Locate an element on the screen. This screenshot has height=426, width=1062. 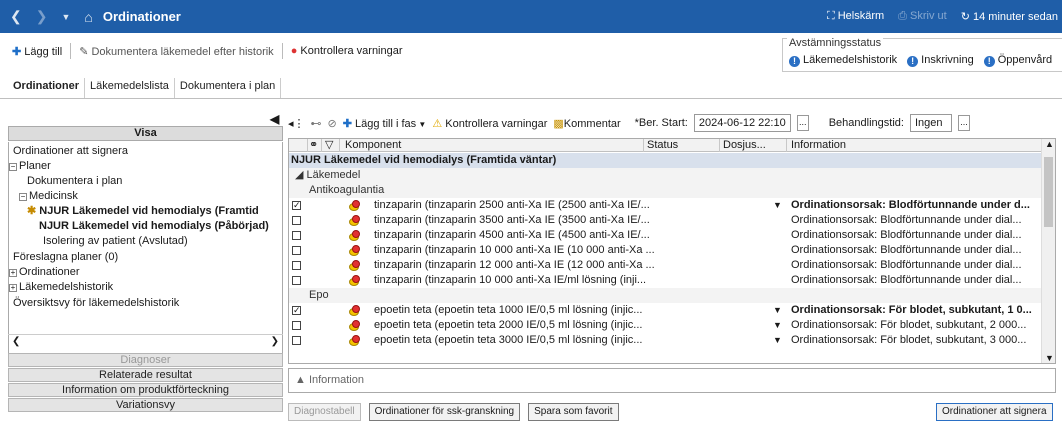
reconciliation-admission: ! Inskrivning is located at coordinates (940, 60).